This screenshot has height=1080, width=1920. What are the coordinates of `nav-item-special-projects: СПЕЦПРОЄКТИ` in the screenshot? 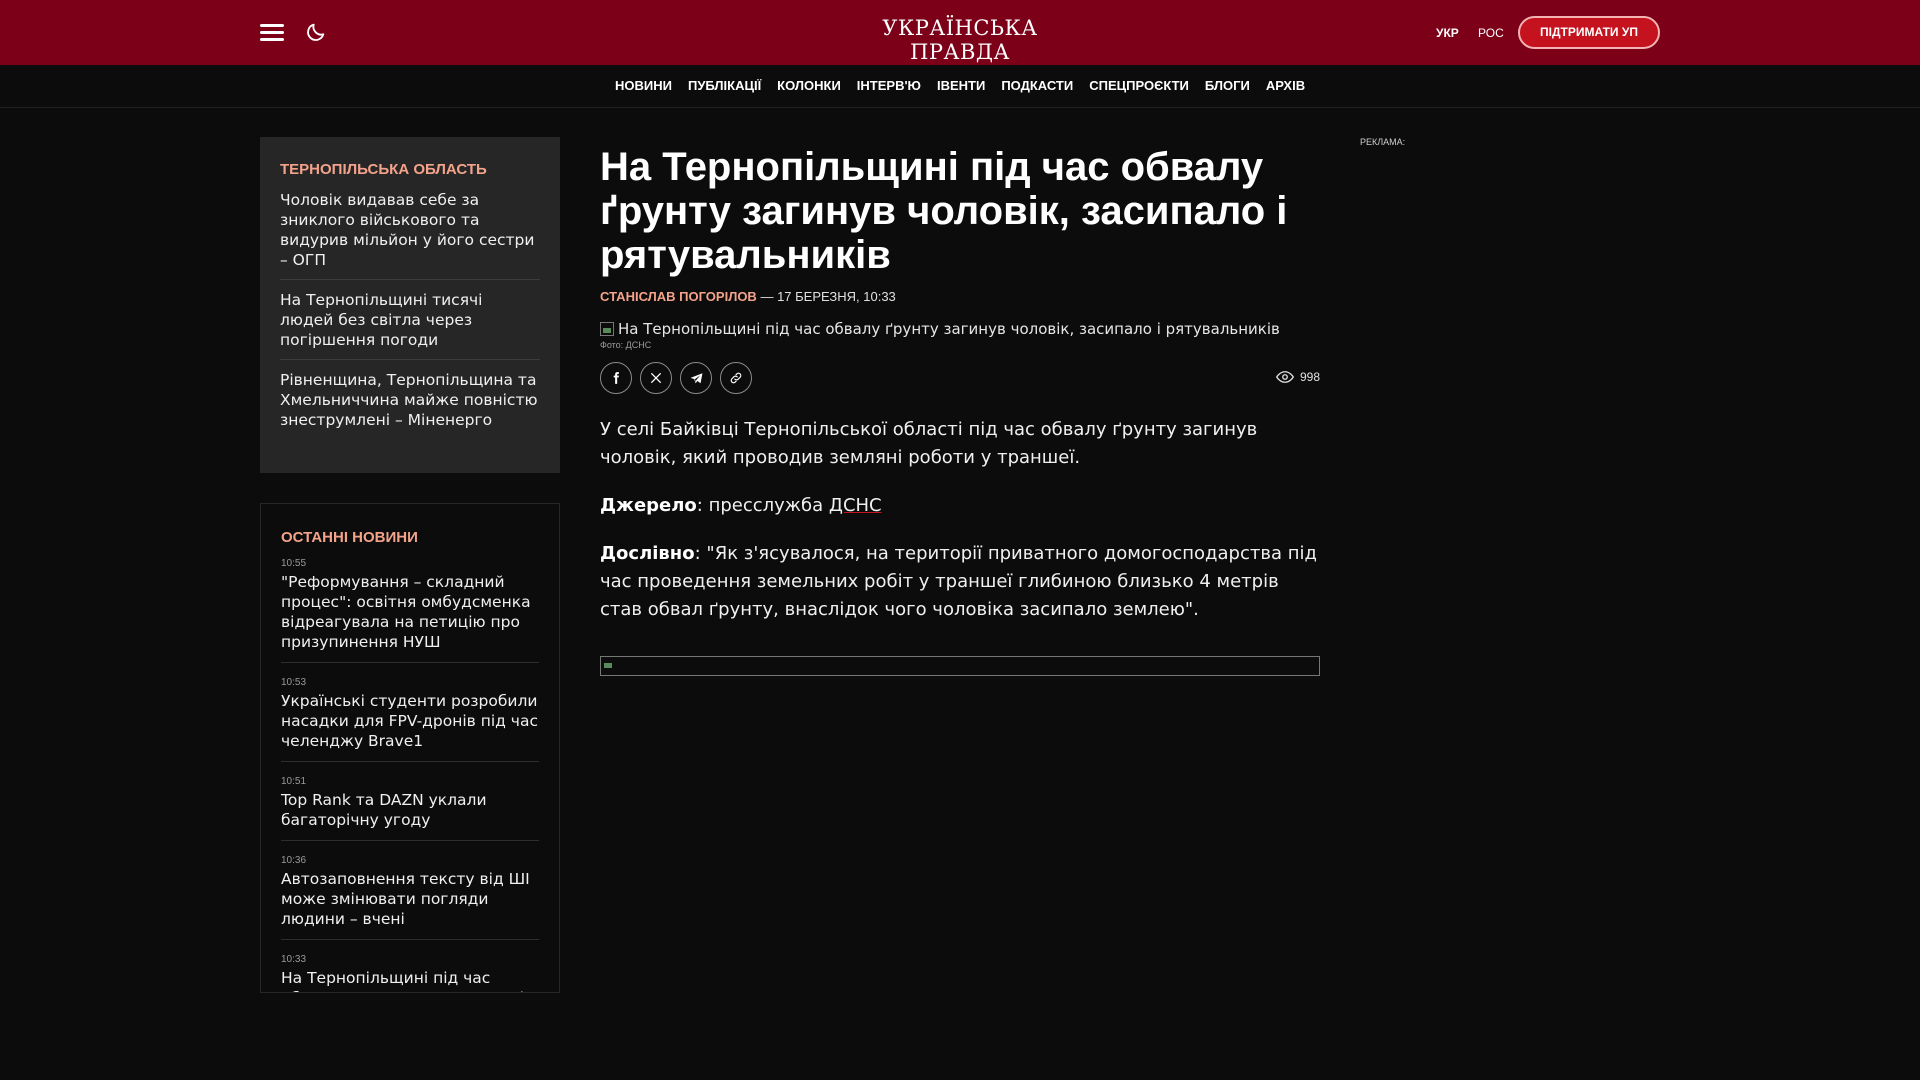 It's located at (1139, 85).